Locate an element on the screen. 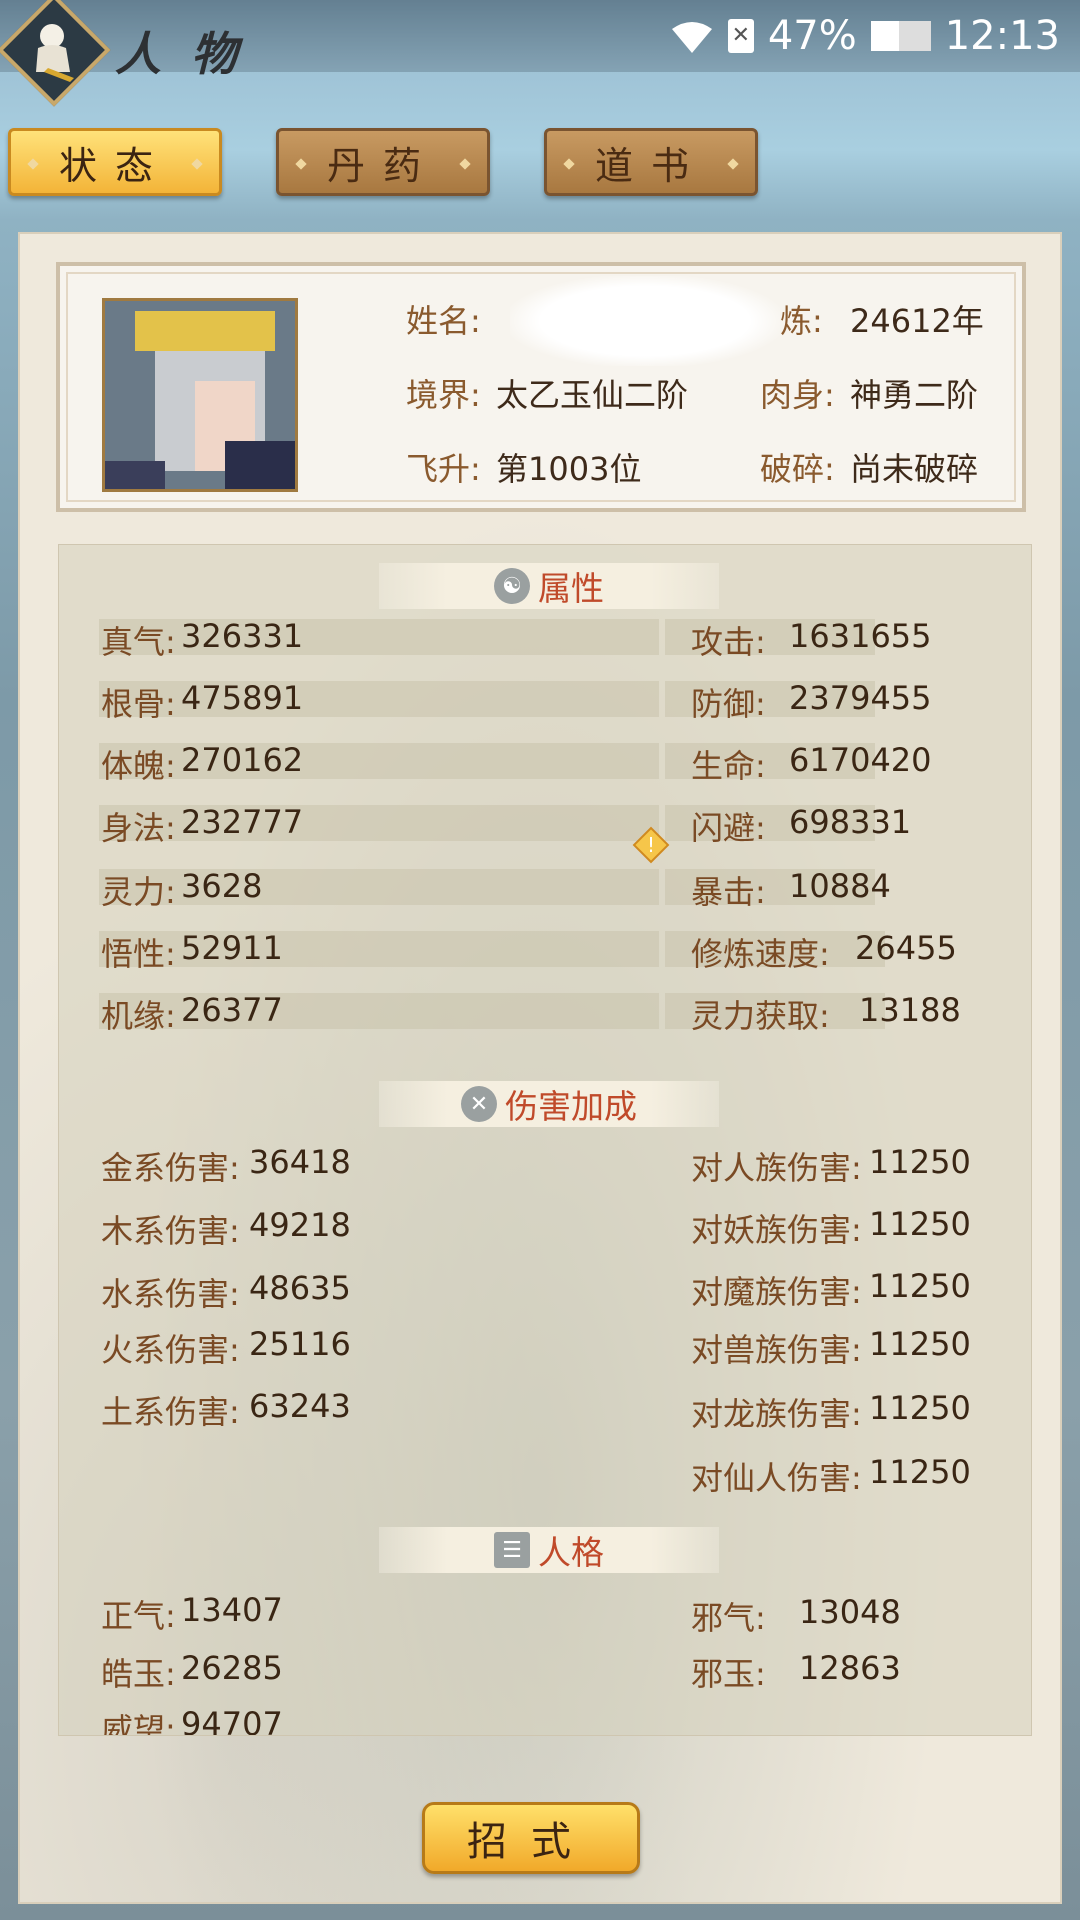 This screenshot has height=1920, width=1080. damage-label: 对人族伤害: is located at coordinates (776, 1168).